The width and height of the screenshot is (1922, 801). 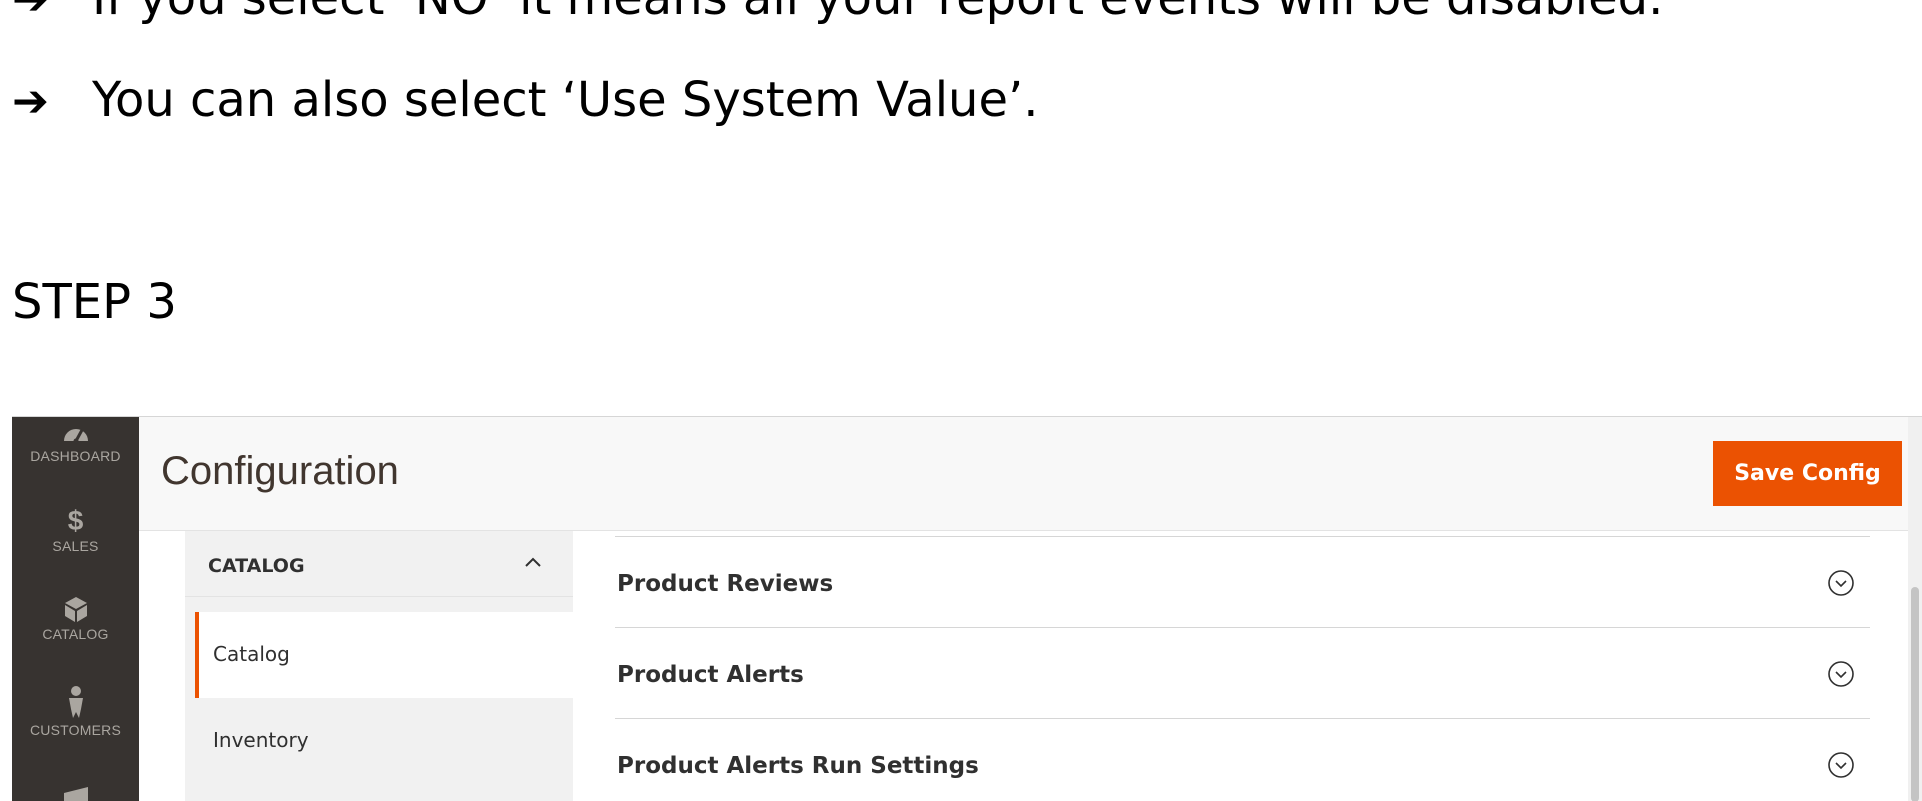 What do you see at coordinates (261, 740) in the screenshot?
I see `tab-label: Inventory` at bounding box center [261, 740].